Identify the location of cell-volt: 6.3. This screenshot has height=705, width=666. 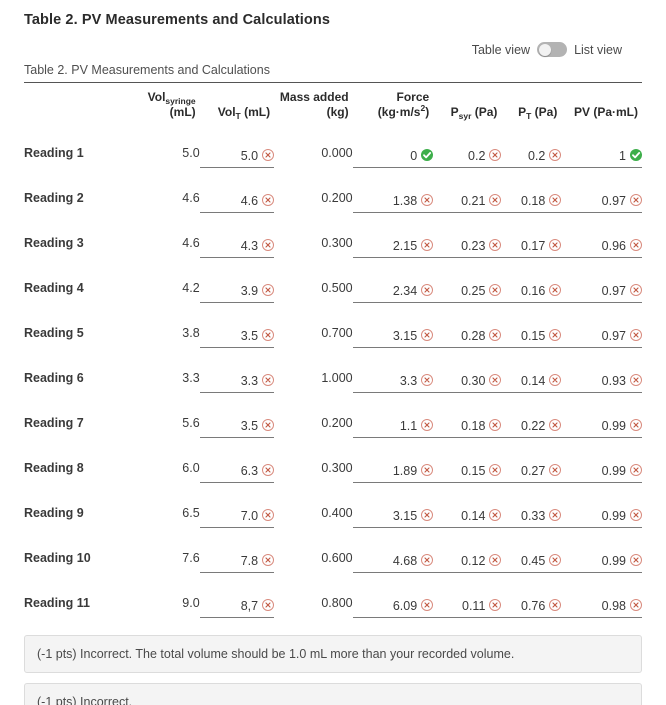
(237, 467).